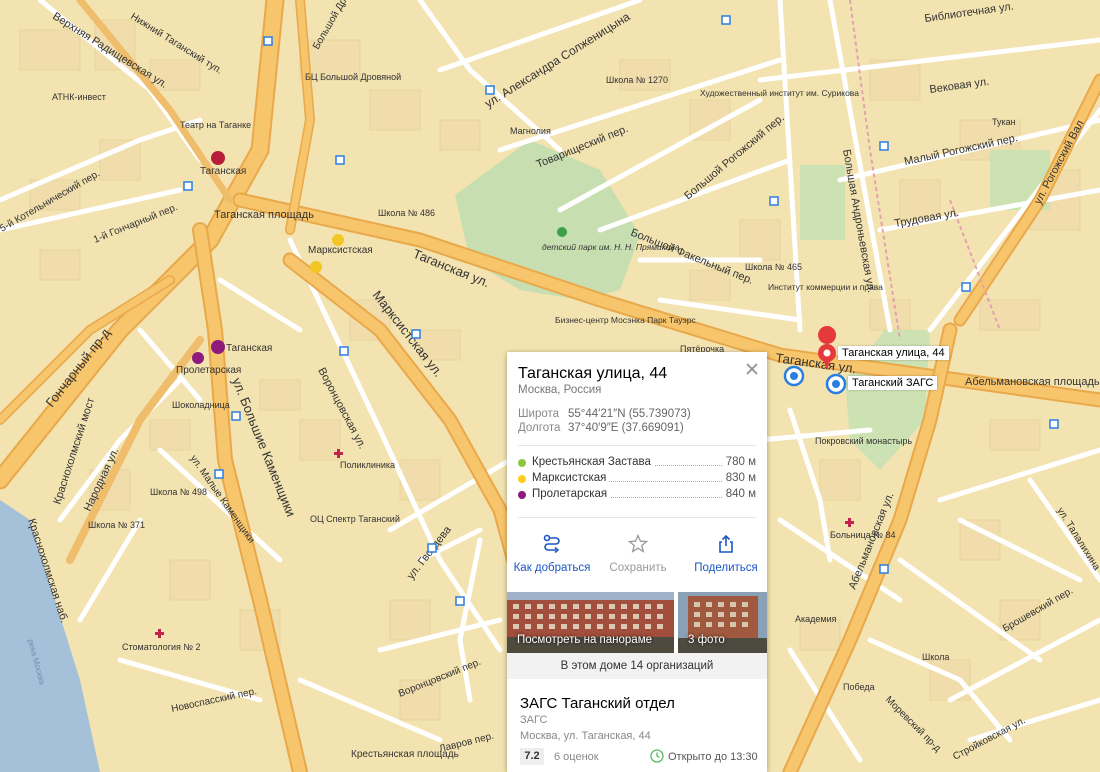 This screenshot has height=772, width=1100. What do you see at coordinates (773, 267) in the screenshot?
I see `poi-label: Школа № 465` at bounding box center [773, 267].